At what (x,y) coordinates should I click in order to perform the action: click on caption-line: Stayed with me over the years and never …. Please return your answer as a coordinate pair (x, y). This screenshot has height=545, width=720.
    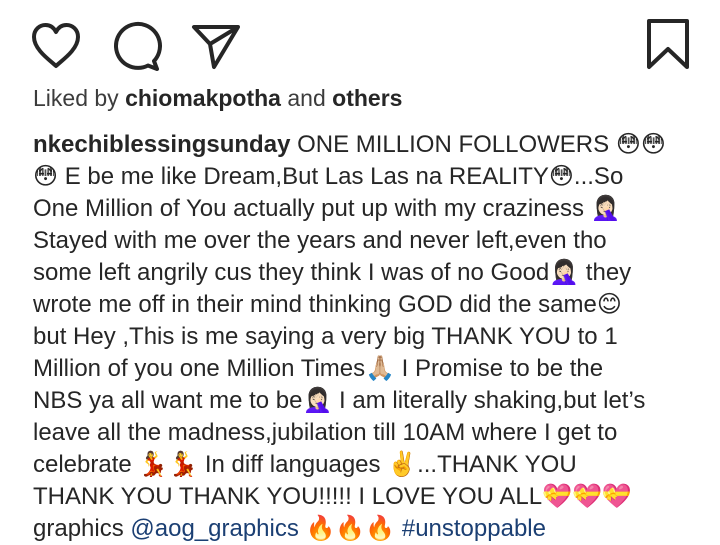
    Looking at the image, I should click on (320, 240).